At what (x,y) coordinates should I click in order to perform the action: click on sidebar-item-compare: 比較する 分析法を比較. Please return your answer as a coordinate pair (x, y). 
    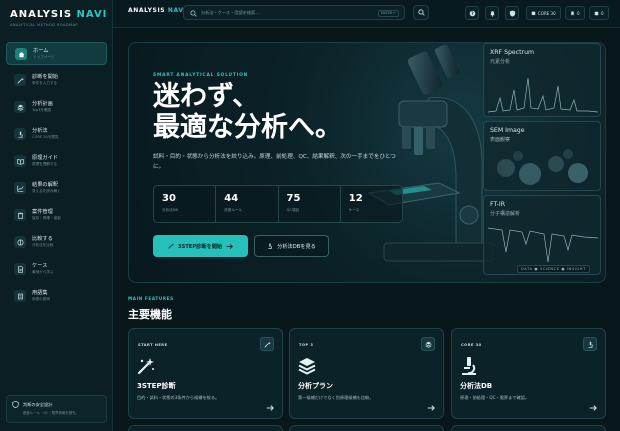
    Looking at the image, I should click on (56, 242).